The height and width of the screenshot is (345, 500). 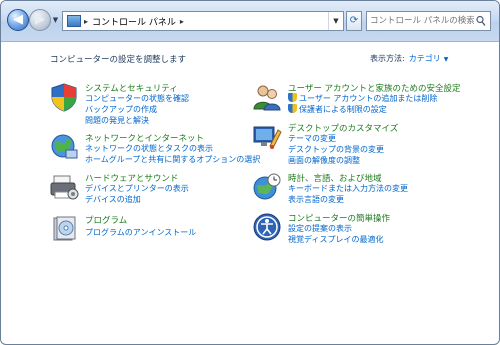 I want to click on category-link: バックアップの作成, so click(x=121, y=109).